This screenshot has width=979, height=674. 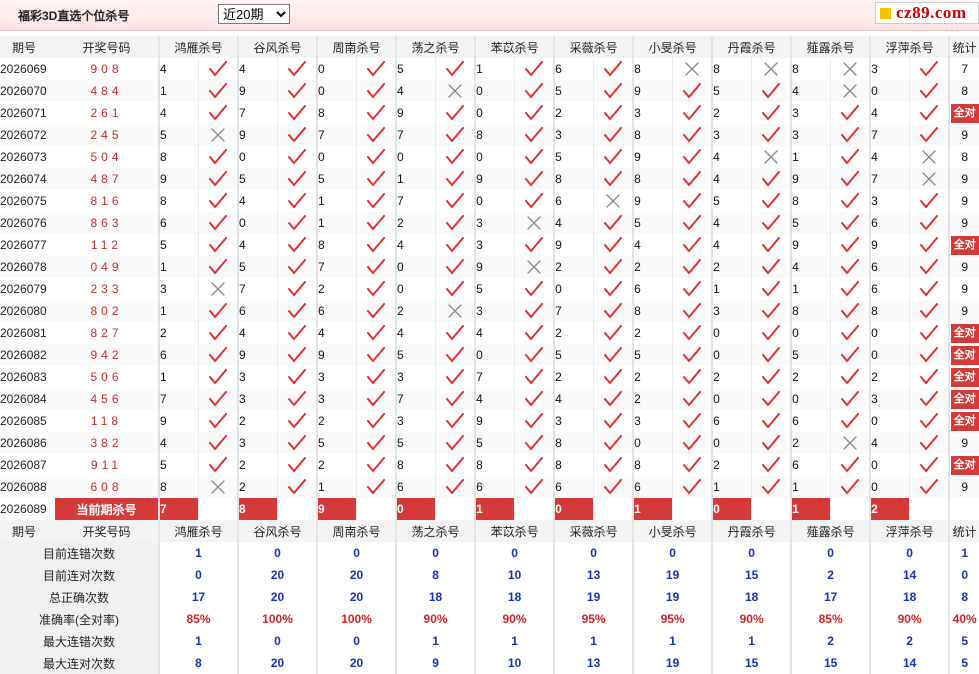 I want to click on table-row: 2026086 382 4 3 5 5 5 8 0 0 2 4 9, so click(x=489, y=443).